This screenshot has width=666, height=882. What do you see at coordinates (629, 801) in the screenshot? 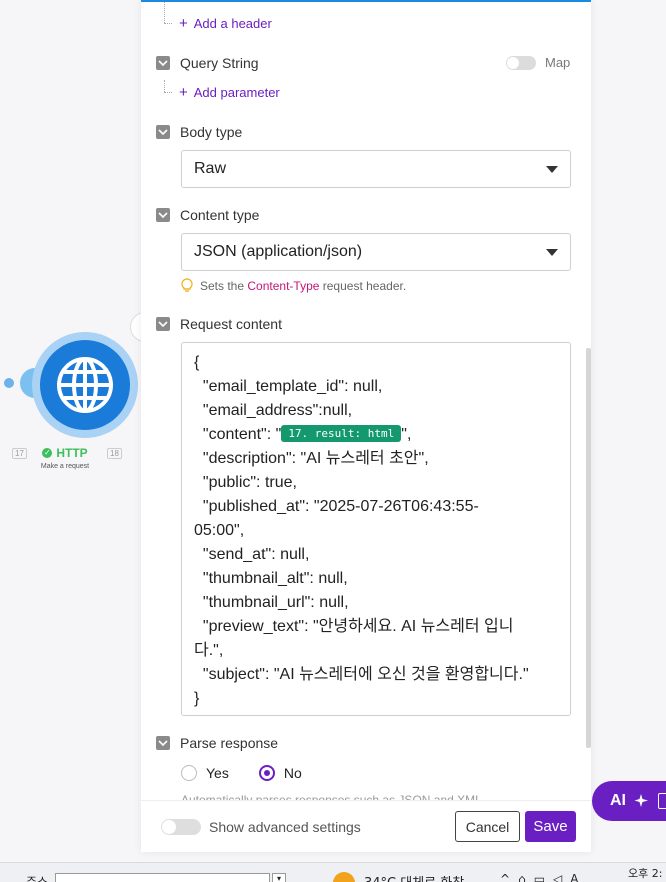
I see `ai-assistant-button: AI` at bounding box center [629, 801].